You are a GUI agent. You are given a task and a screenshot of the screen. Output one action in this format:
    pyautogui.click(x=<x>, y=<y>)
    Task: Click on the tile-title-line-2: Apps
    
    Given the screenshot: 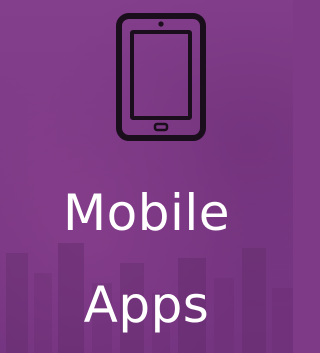 What is the action you would take?
    pyautogui.click(x=146, y=305)
    